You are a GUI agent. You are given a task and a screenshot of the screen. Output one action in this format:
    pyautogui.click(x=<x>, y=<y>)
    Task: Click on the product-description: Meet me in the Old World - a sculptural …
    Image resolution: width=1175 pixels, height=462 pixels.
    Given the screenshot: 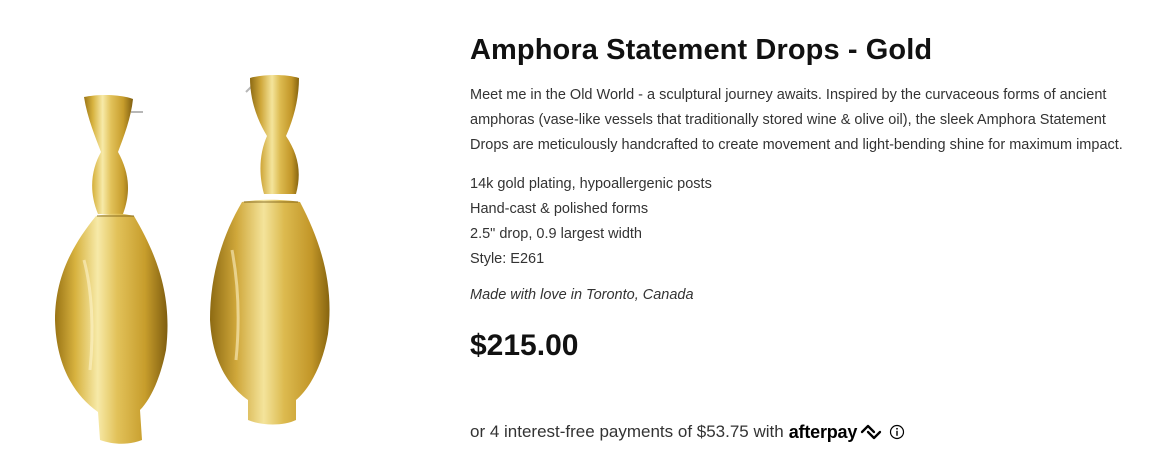 What is the action you would take?
    pyautogui.click(x=796, y=120)
    